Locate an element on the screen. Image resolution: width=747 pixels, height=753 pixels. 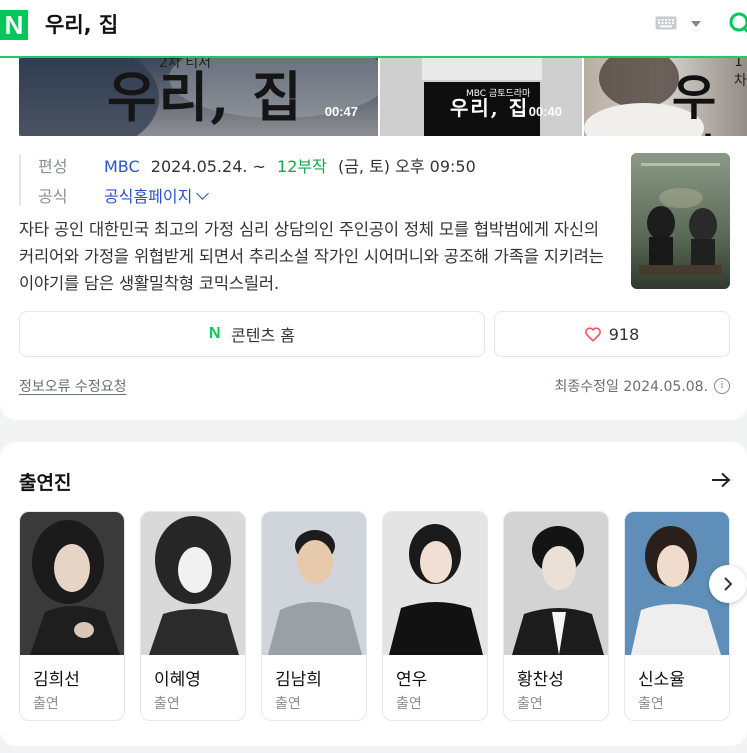
cast-name: 김희선 is located at coordinates (56, 680).